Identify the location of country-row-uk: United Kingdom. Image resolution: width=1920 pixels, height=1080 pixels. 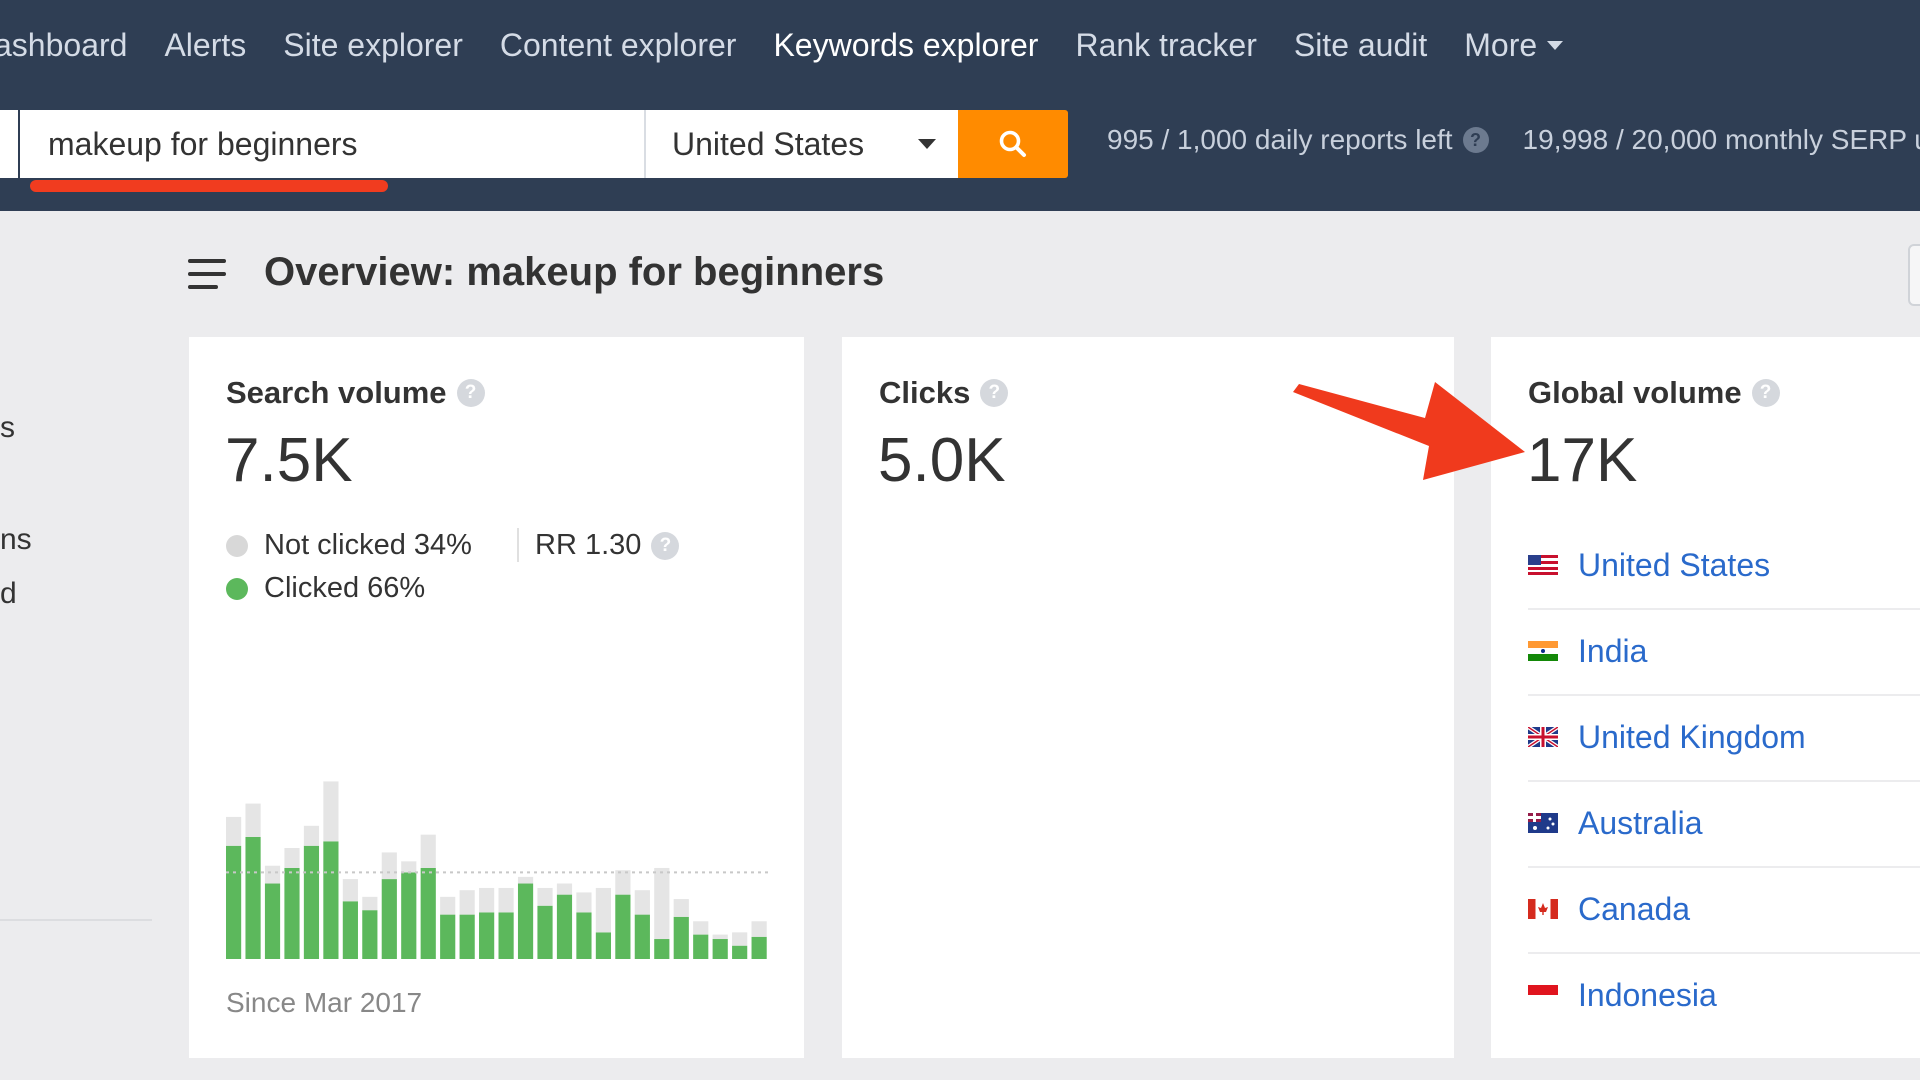
(1724, 738).